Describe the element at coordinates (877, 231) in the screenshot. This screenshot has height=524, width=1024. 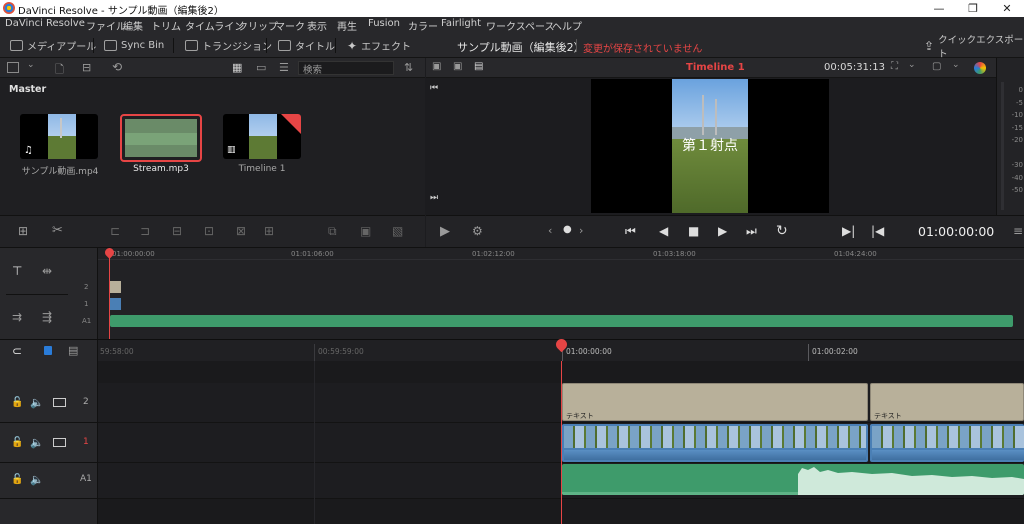
I see `next-clip-icon: |◀` at that location.